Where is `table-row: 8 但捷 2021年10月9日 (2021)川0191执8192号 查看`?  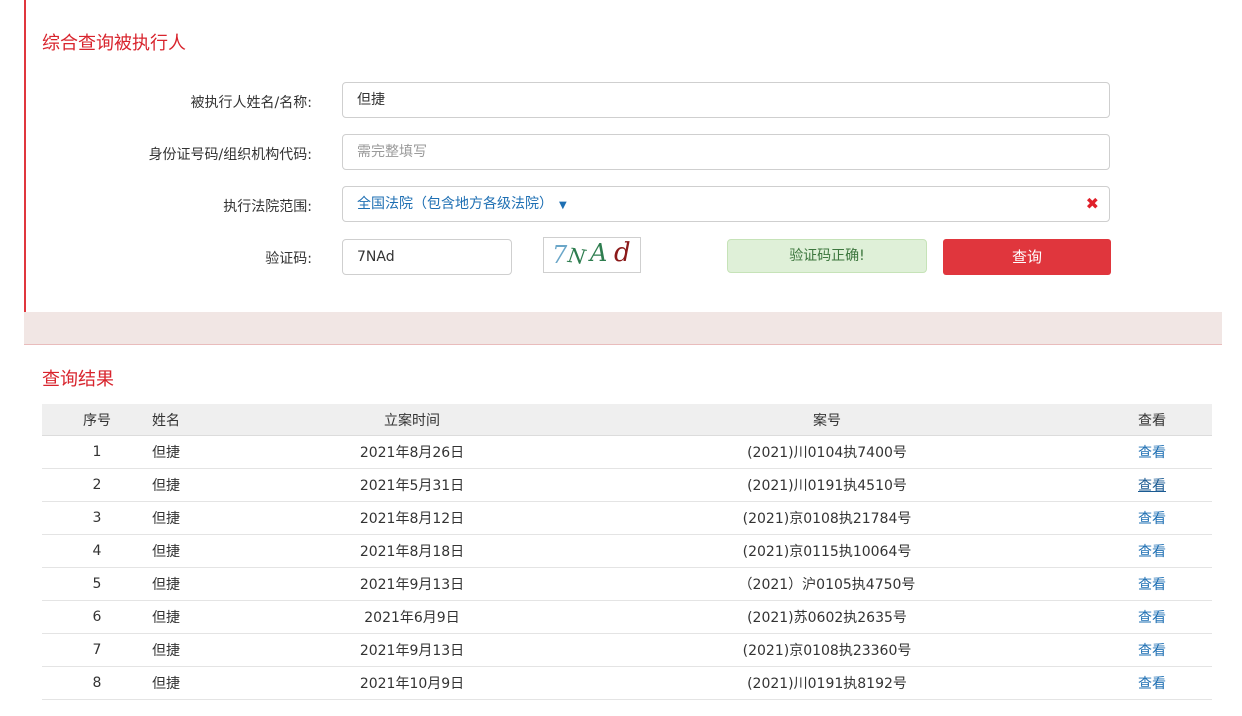
table-row: 8 但捷 2021年10月9日 (2021)川0191执8192号 查看 is located at coordinates (627, 683).